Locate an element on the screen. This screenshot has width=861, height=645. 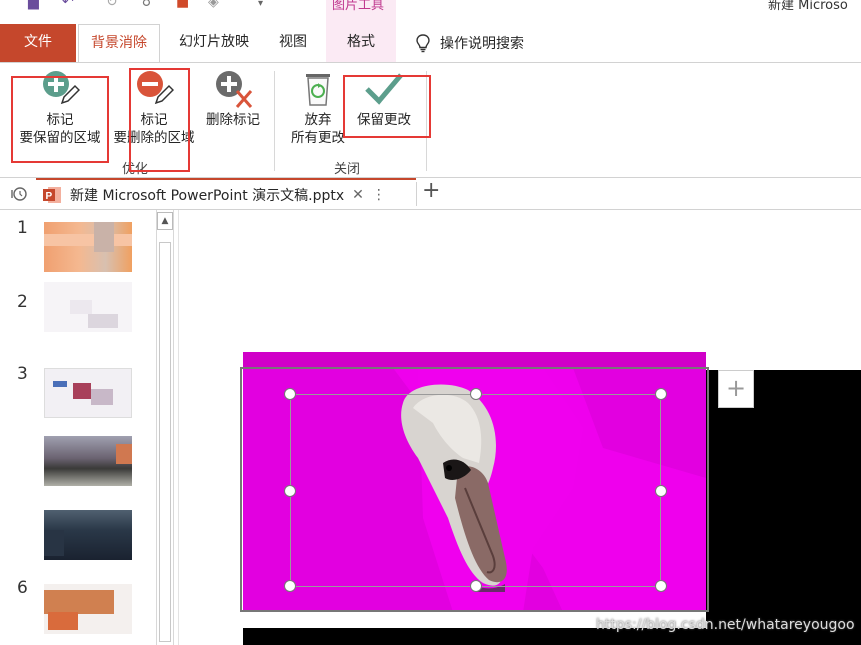
thumbnail-scrollbar: ▲ is located at coordinates (165, 427).